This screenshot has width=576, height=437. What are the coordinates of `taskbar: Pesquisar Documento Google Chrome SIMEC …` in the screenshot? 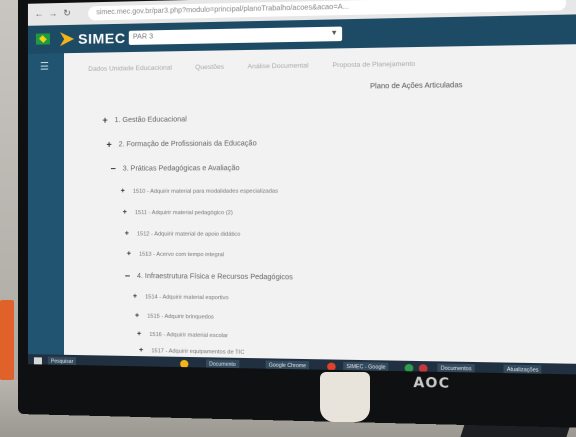 It's located at (301, 365).